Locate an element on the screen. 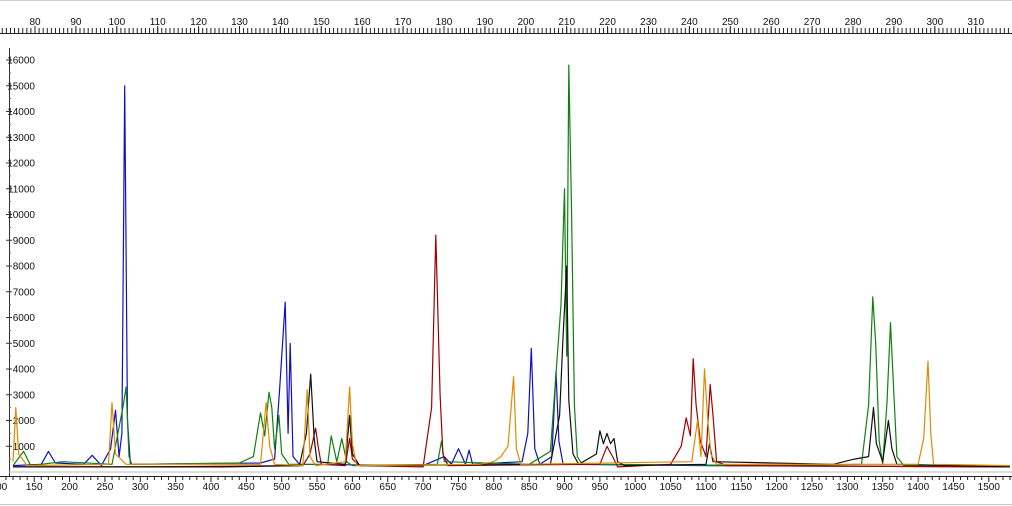 This screenshot has height=506, width=1012. x-tick-label: 400 is located at coordinates (211, 487).